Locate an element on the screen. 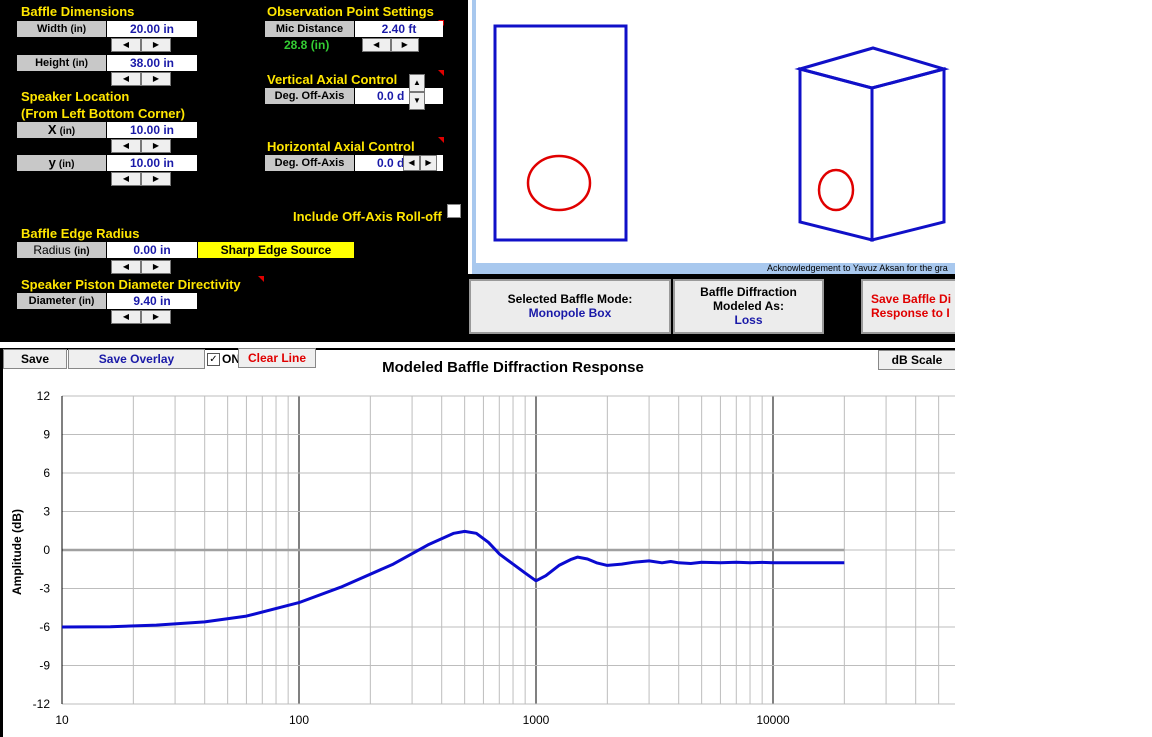 The height and width of the screenshot is (737, 1152). width-label: Width (in) is located at coordinates (61, 29).